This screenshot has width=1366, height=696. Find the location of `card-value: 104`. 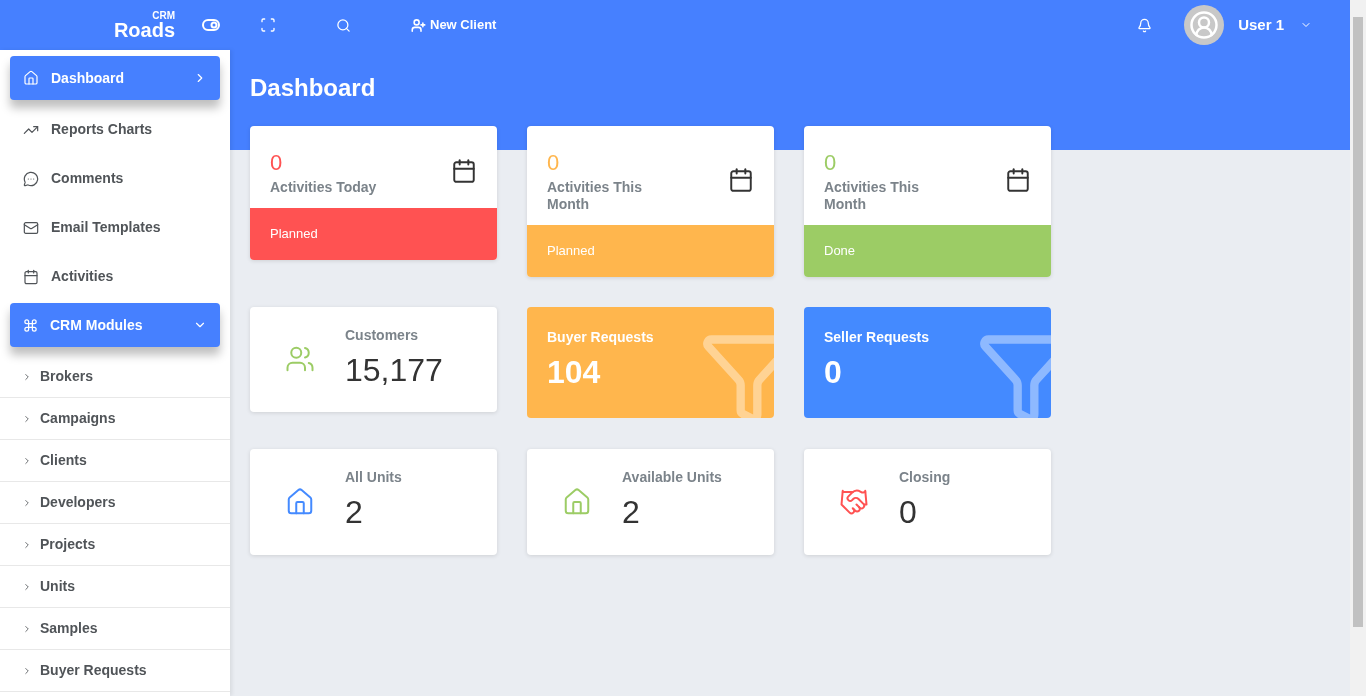

card-value: 104 is located at coordinates (574, 372).